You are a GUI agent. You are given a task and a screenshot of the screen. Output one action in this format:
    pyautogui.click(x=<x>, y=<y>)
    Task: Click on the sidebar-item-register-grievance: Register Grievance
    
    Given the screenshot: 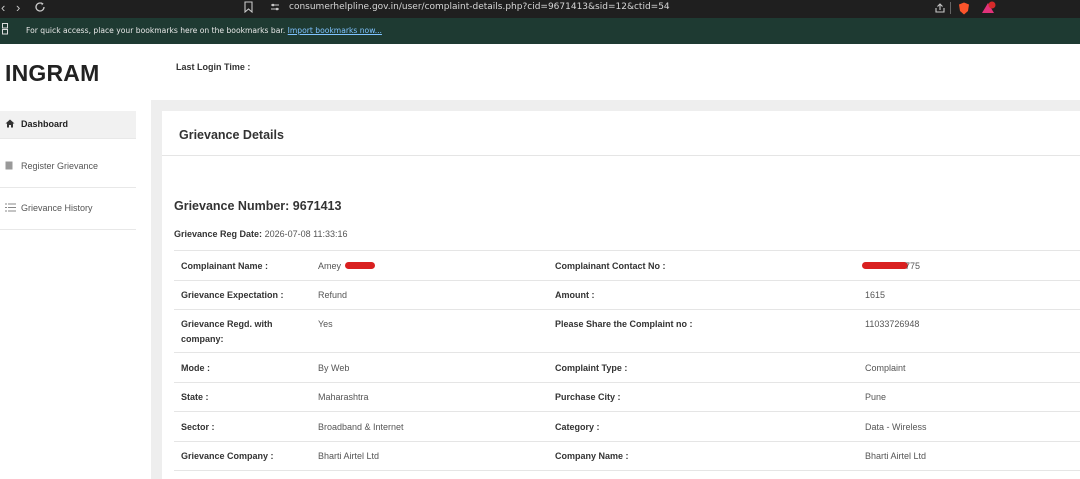 What is the action you would take?
    pyautogui.click(x=68, y=170)
    